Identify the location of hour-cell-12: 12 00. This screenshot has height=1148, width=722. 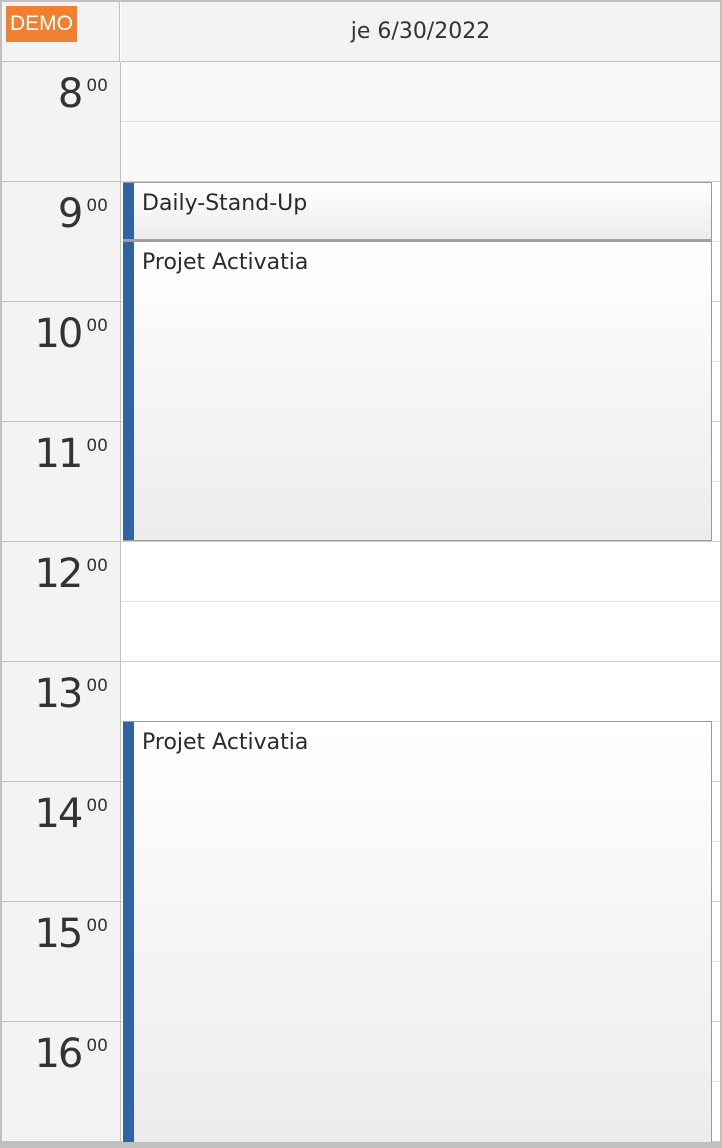
(61, 602).